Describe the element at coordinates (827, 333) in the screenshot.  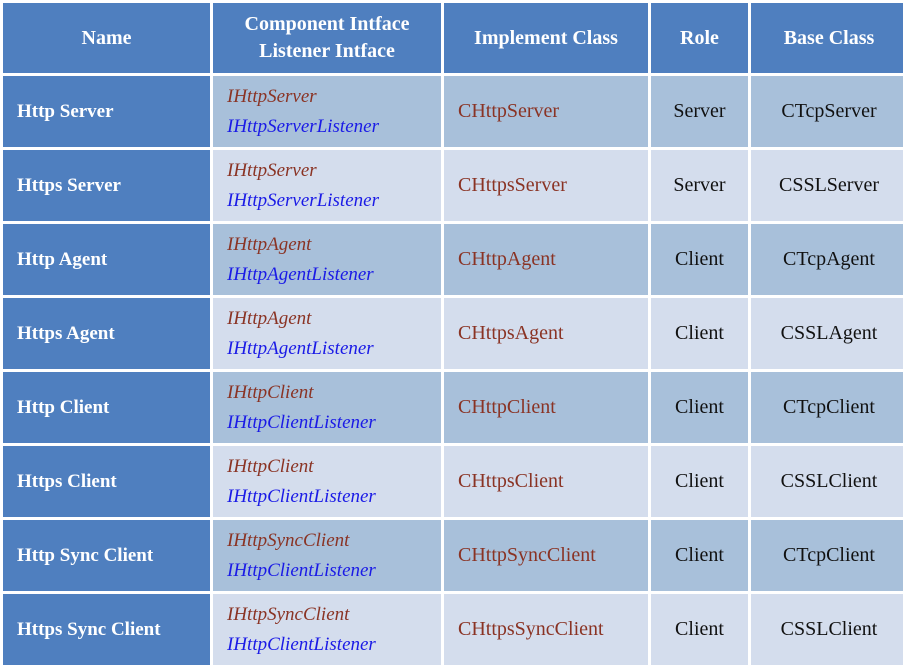
I see `cell-base-class: CSSLAgent` at that location.